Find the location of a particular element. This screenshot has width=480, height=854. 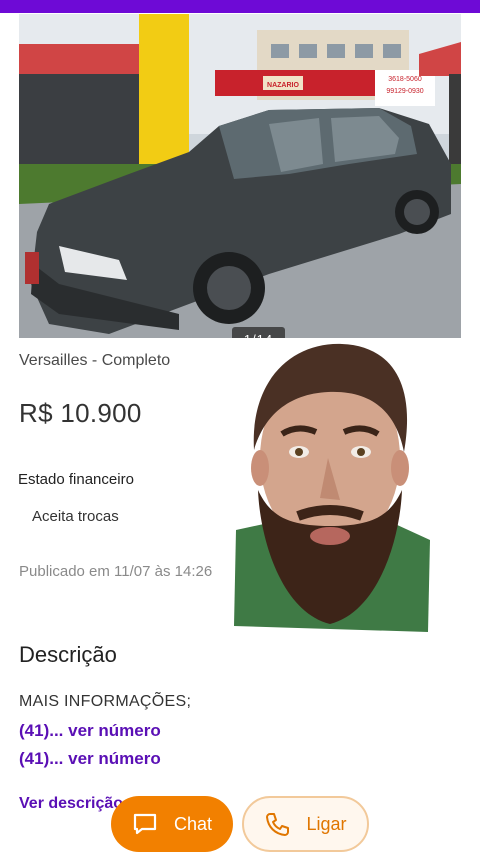

call-button-label: Ligar is located at coordinates (326, 823).